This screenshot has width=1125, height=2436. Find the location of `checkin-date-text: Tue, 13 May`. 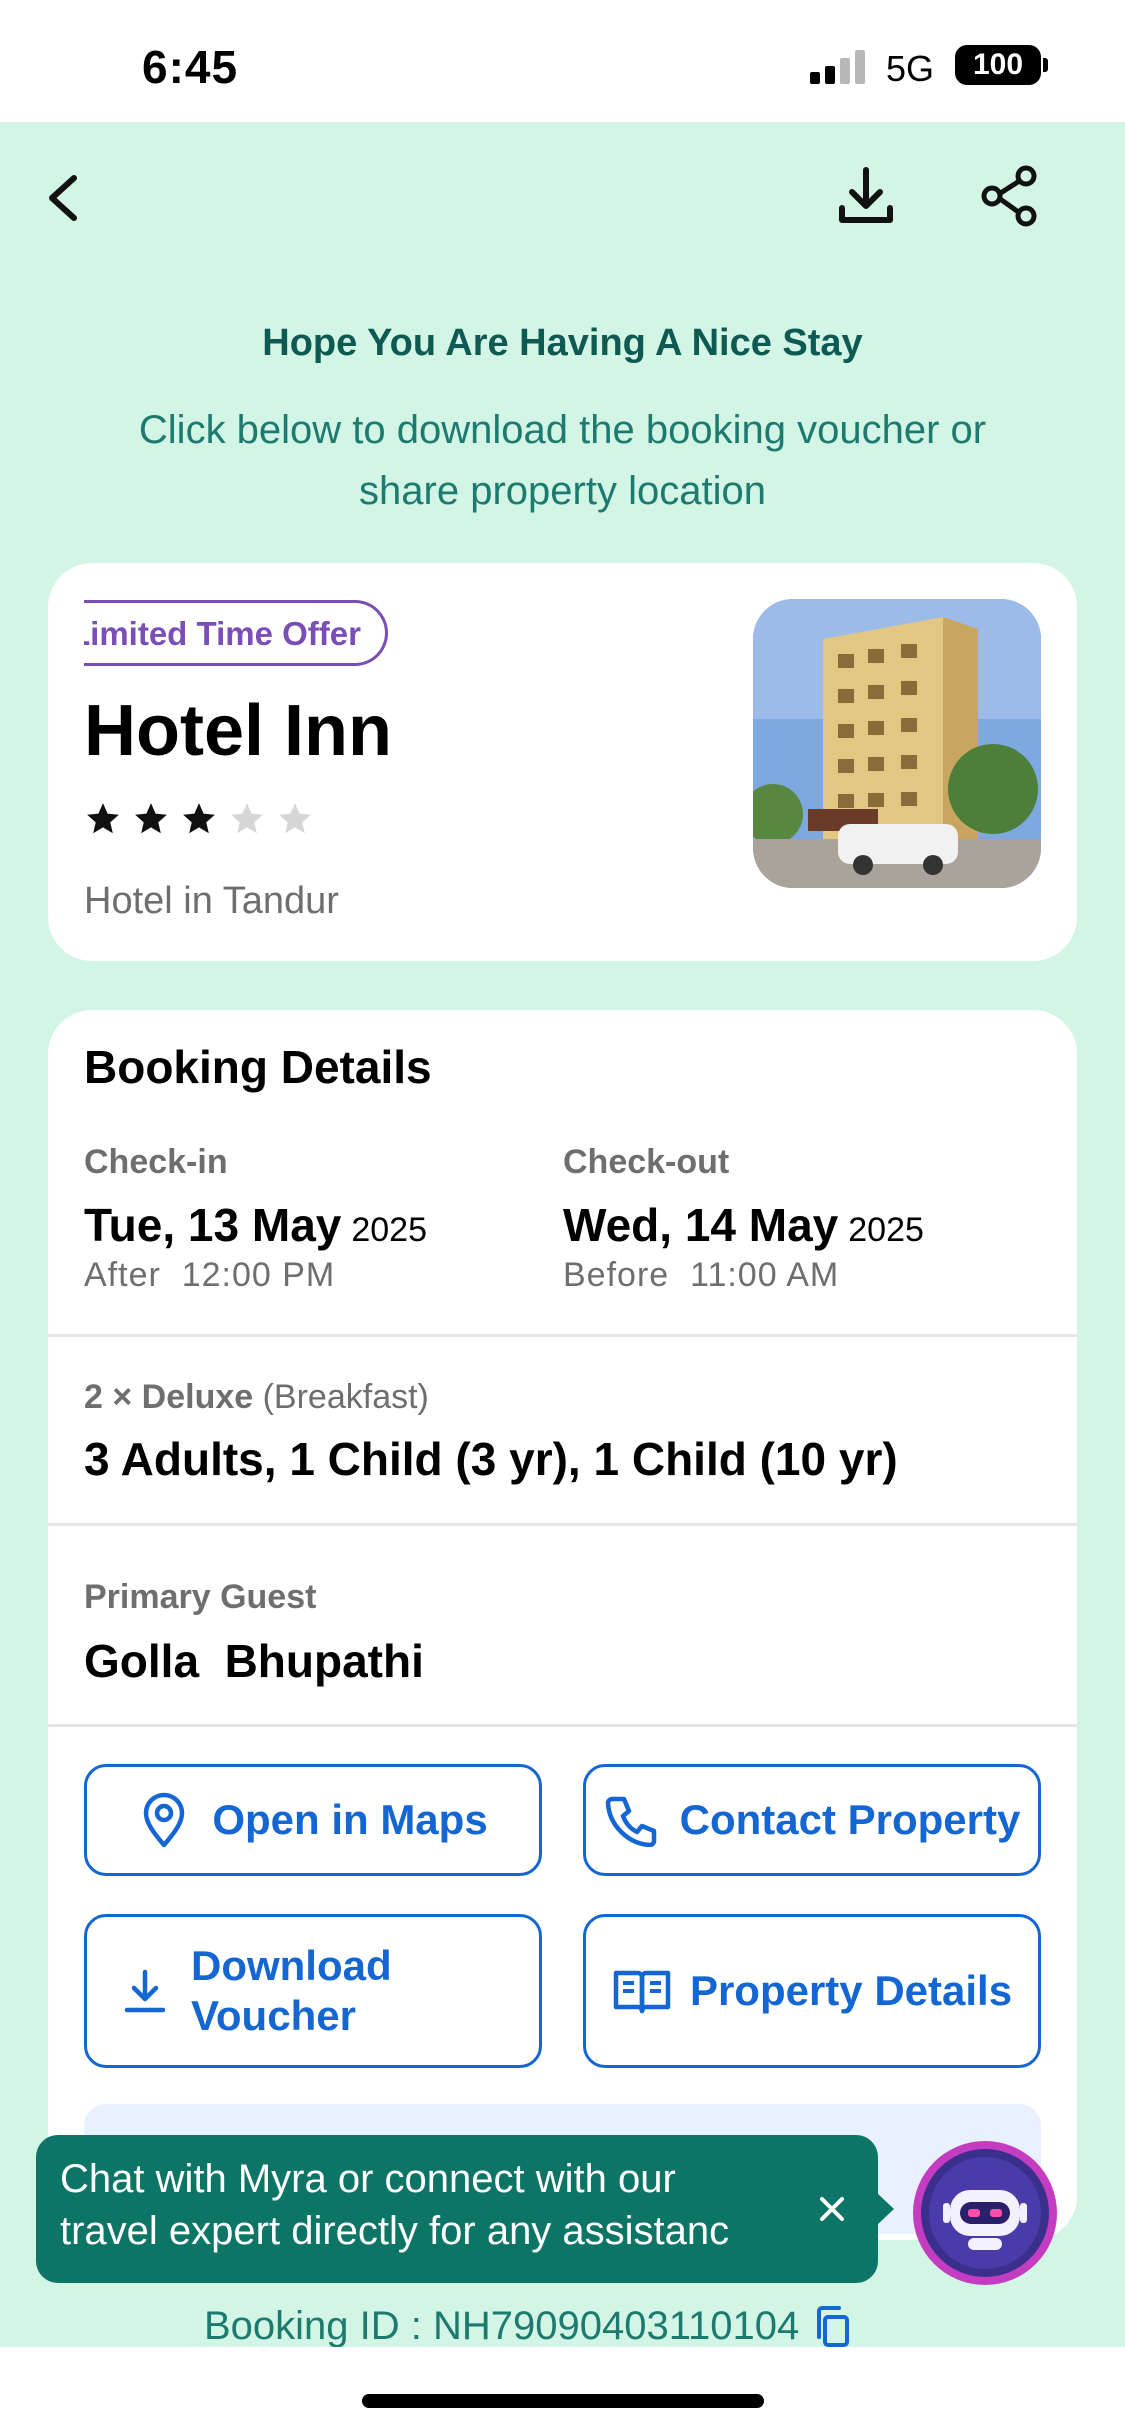

checkin-date-text: Tue, 13 May is located at coordinates (213, 1225).